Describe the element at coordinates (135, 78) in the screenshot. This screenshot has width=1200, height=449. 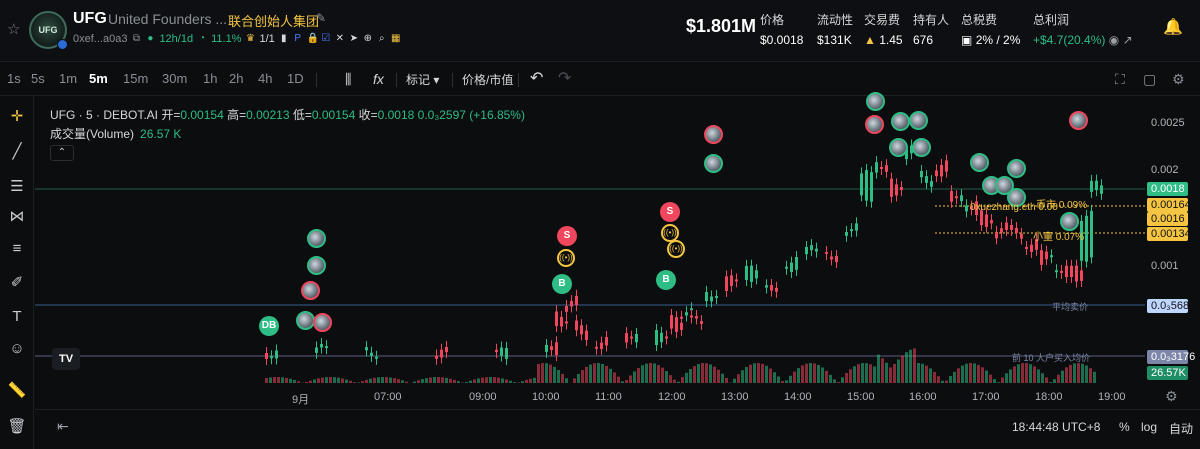
I see `timeframe-15m: 15m` at that location.